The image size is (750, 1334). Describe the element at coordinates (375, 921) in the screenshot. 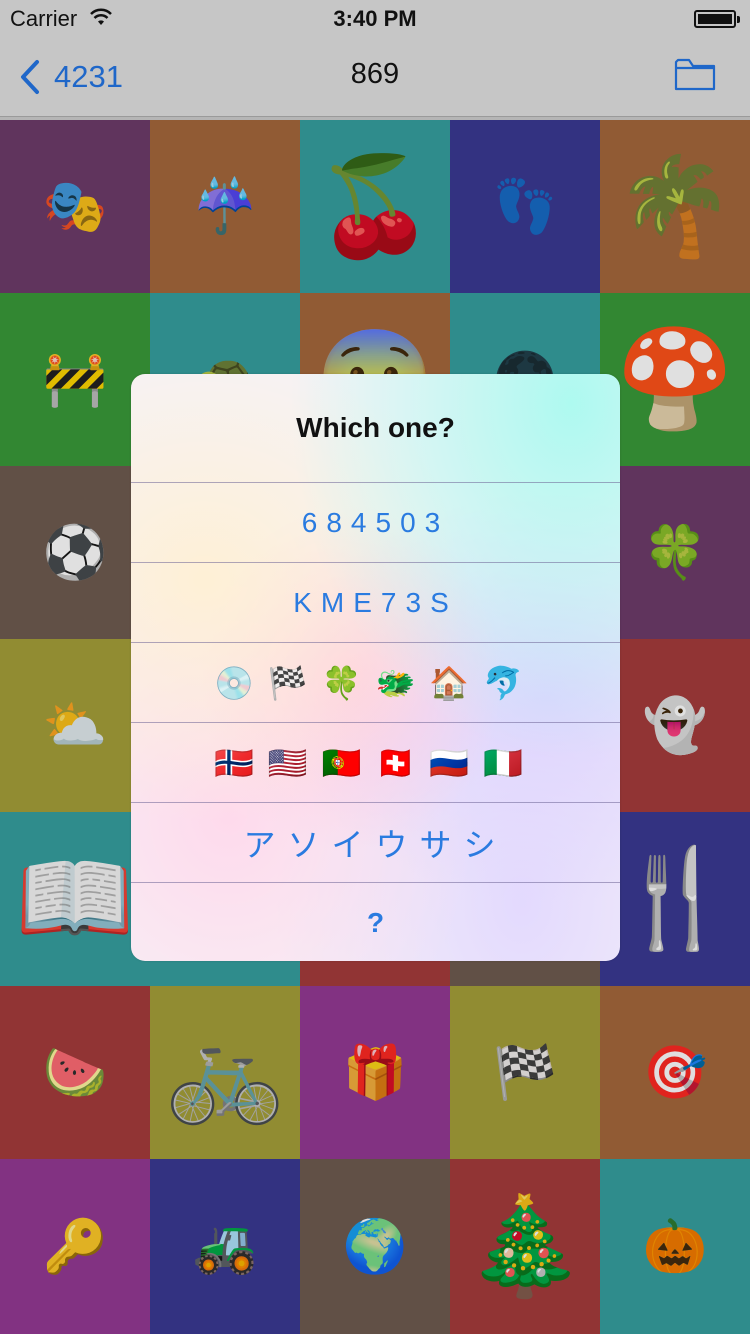

I see `option-unknown: ?` at that location.